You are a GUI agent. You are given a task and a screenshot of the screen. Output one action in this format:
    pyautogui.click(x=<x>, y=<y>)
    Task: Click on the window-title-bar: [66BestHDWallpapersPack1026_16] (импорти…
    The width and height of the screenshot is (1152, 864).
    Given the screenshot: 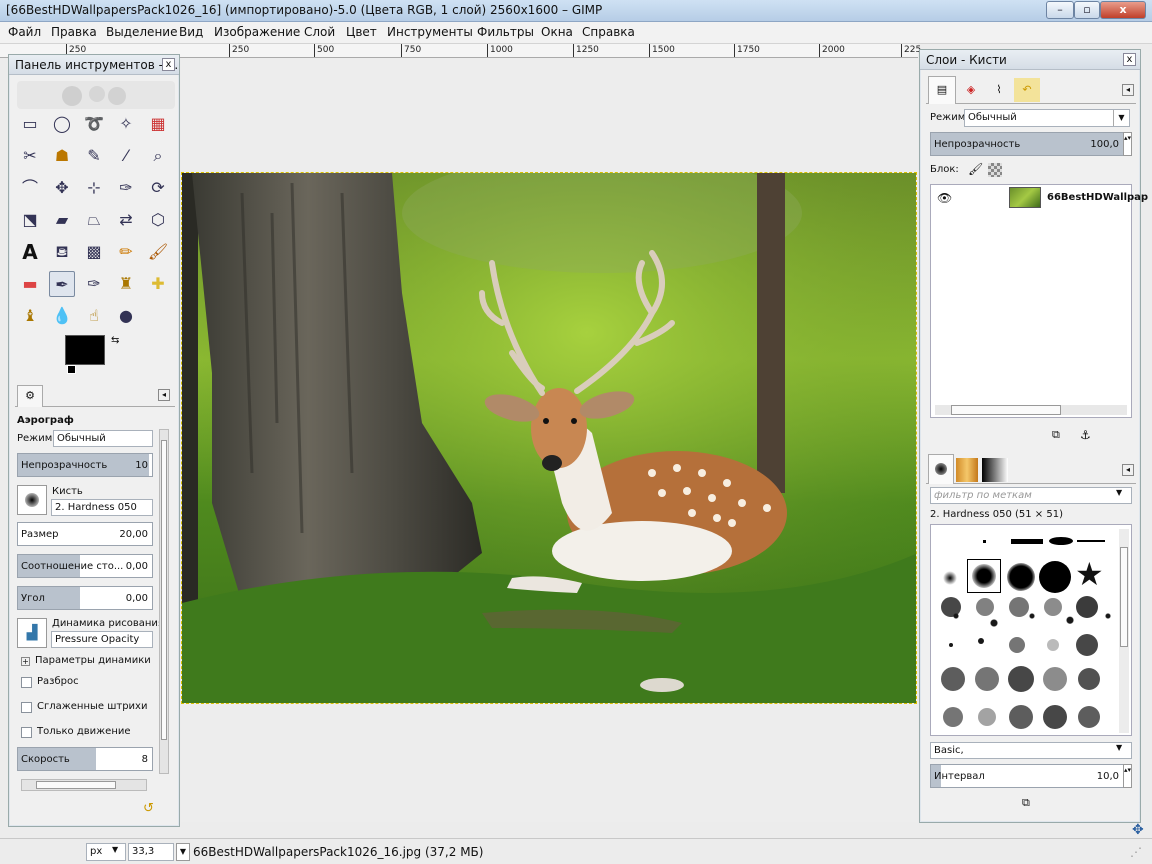 What is the action you would take?
    pyautogui.click(x=576, y=11)
    